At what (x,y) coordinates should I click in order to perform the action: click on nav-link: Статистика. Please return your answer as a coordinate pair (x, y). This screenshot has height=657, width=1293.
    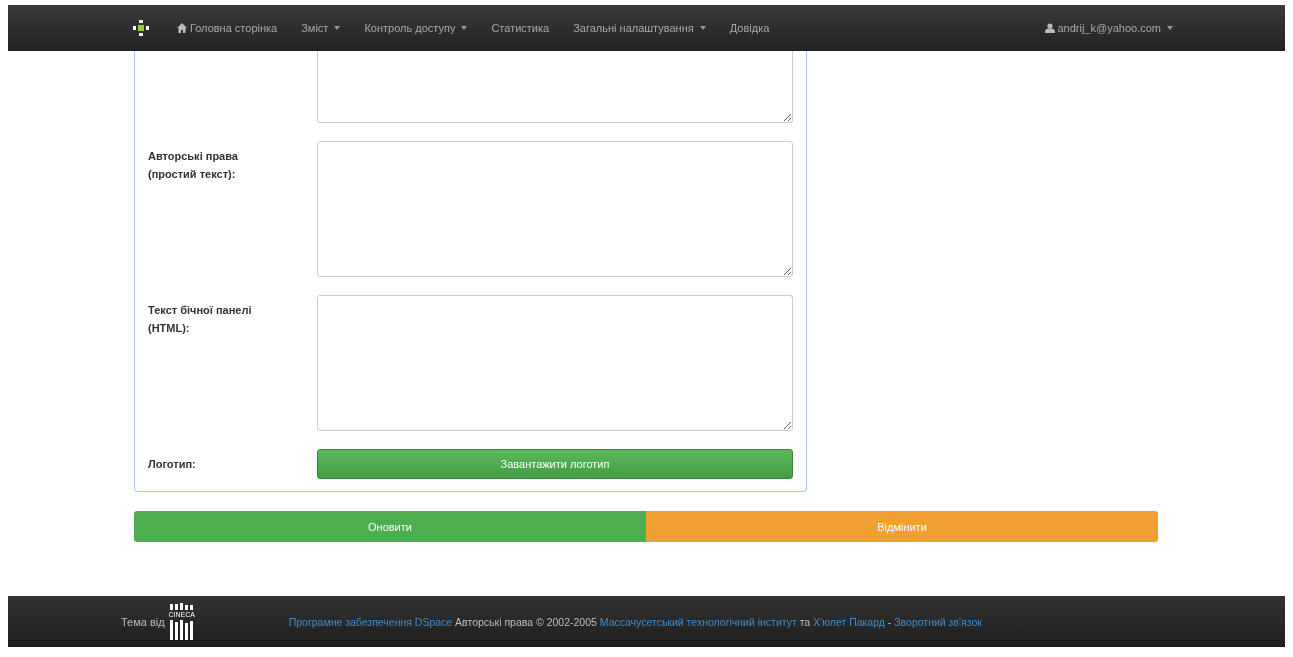
    Looking at the image, I should click on (520, 28).